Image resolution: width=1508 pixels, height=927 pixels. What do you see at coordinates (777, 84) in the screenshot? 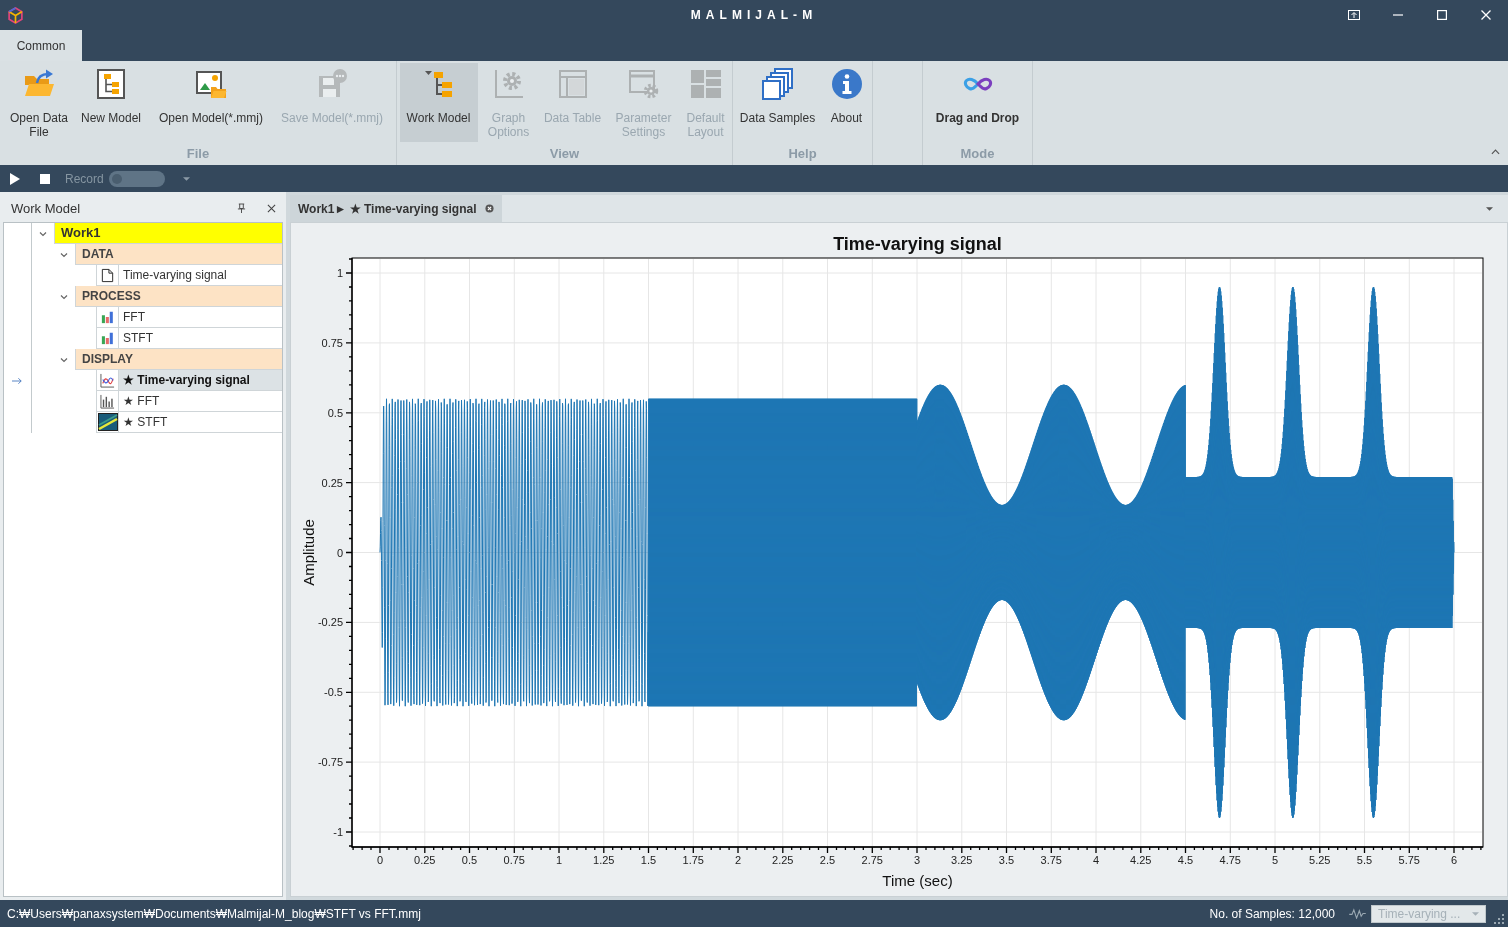
I see `stacked-pages-icon` at bounding box center [777, 84].